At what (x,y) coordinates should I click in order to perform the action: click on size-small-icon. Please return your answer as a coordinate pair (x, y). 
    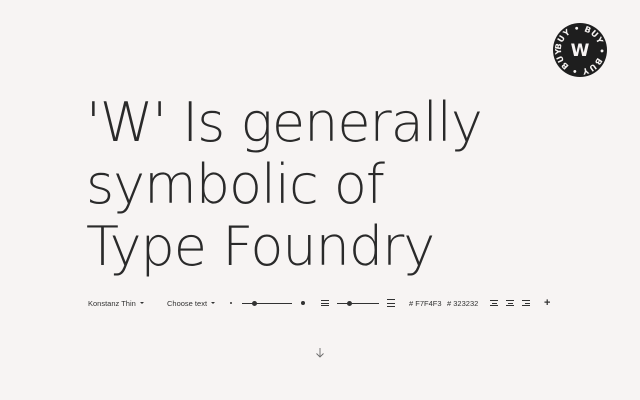
    Looking at the image, I should click on (231, 303).